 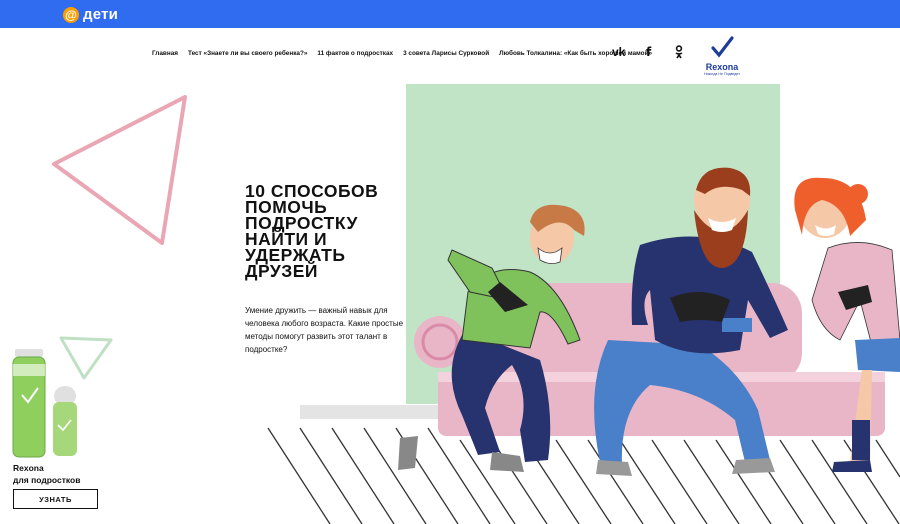 What do you see at coordinates (47, 480) in the screenshot?
I see `ad-subtitle: для подростков` at bounding box center [47, 480].